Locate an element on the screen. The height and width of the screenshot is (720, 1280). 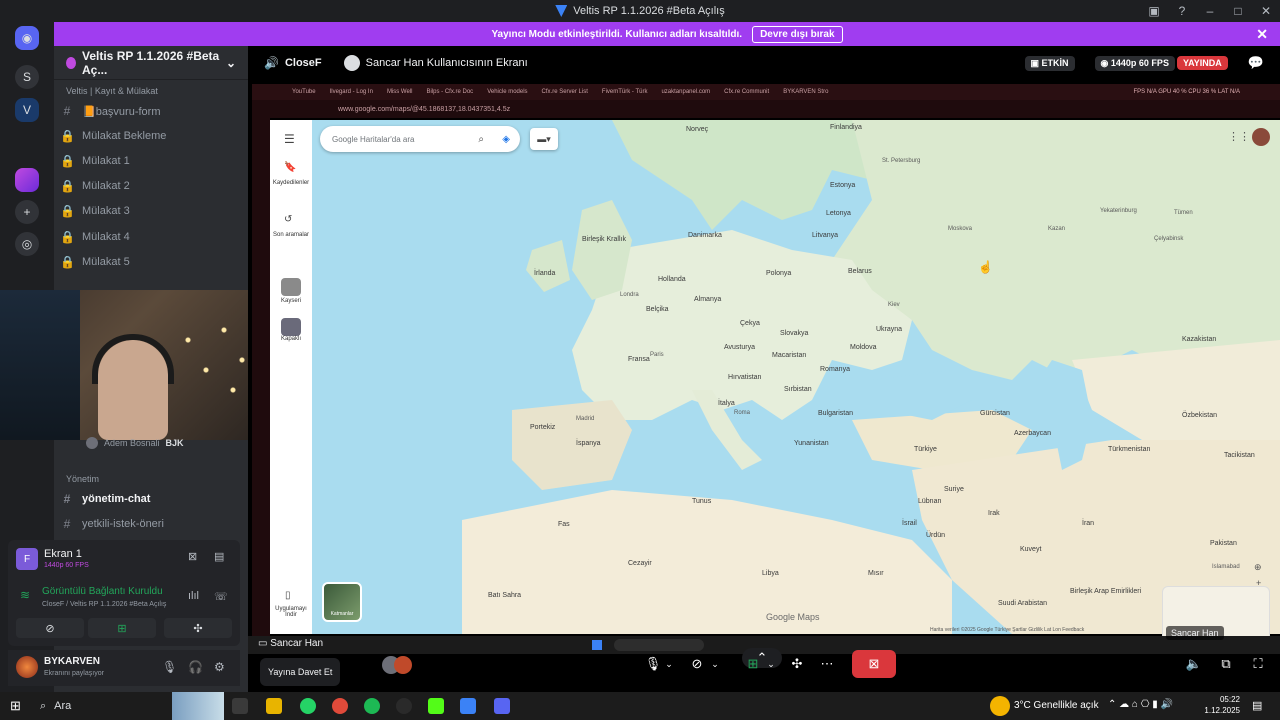
map-country-label: Irak is located at coordinates (994, 513).